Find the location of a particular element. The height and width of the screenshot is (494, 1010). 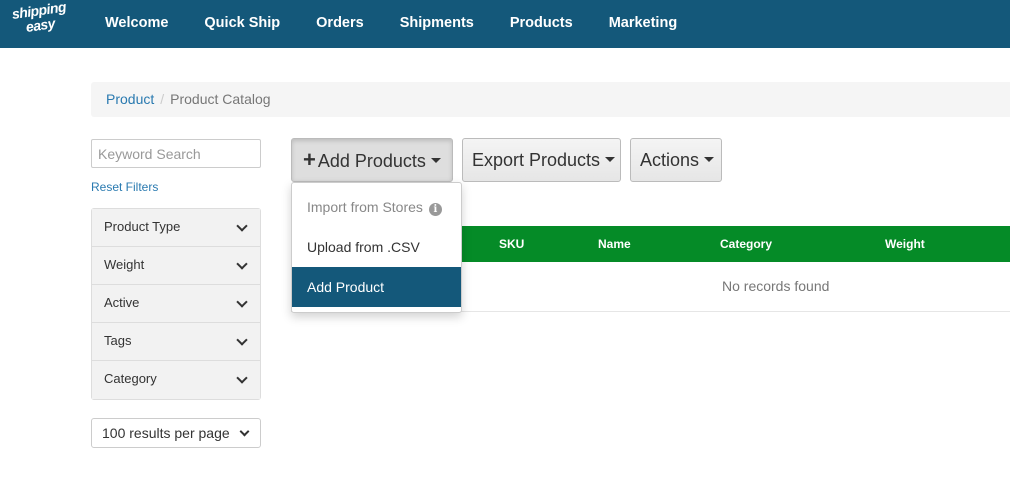

actions-label: Actions is located at coordinates (670, 160).